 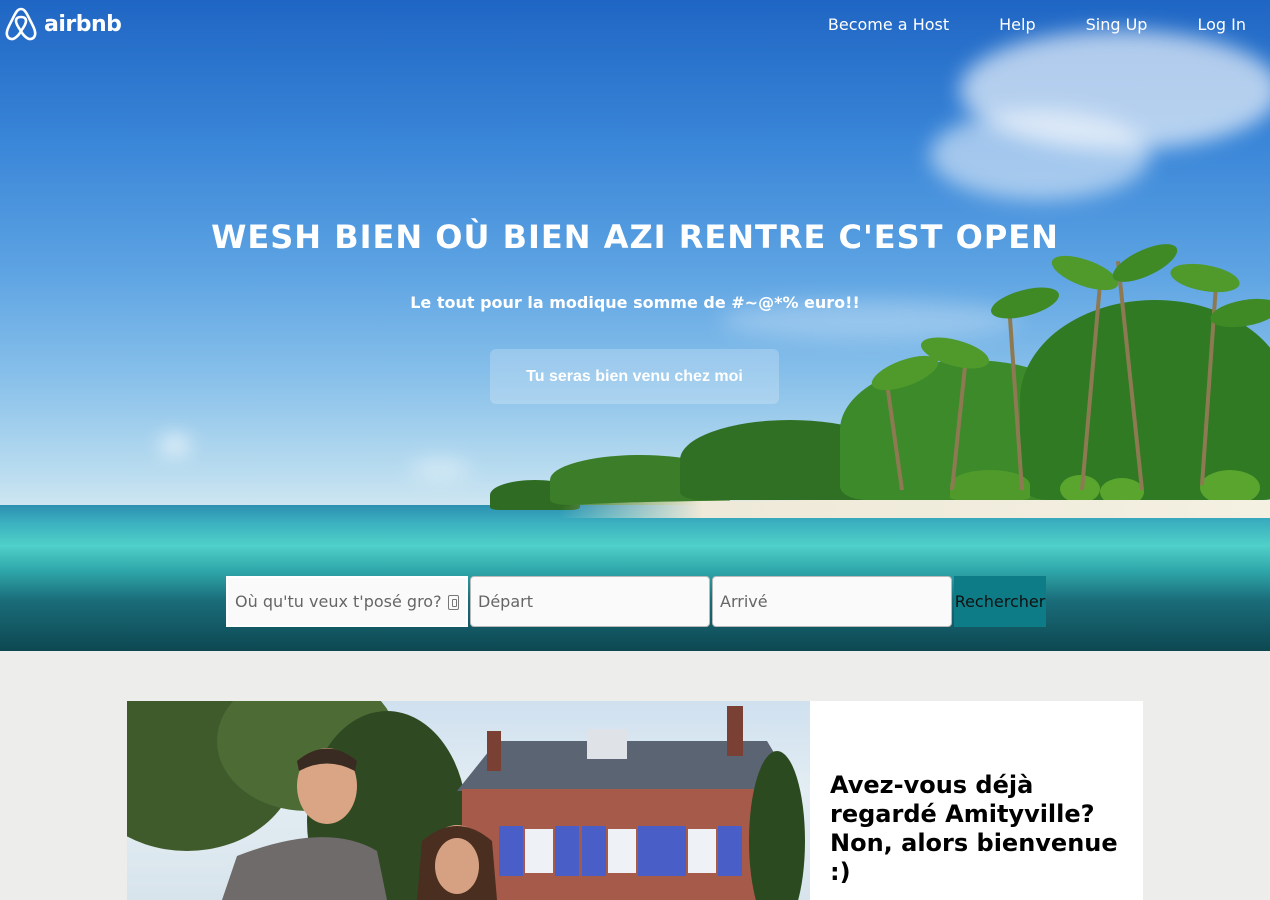 What do you see at coordinates (1017, 24) in the screenshot?
I see `nav-help-link: Help` at bounding box center [1017, 24].